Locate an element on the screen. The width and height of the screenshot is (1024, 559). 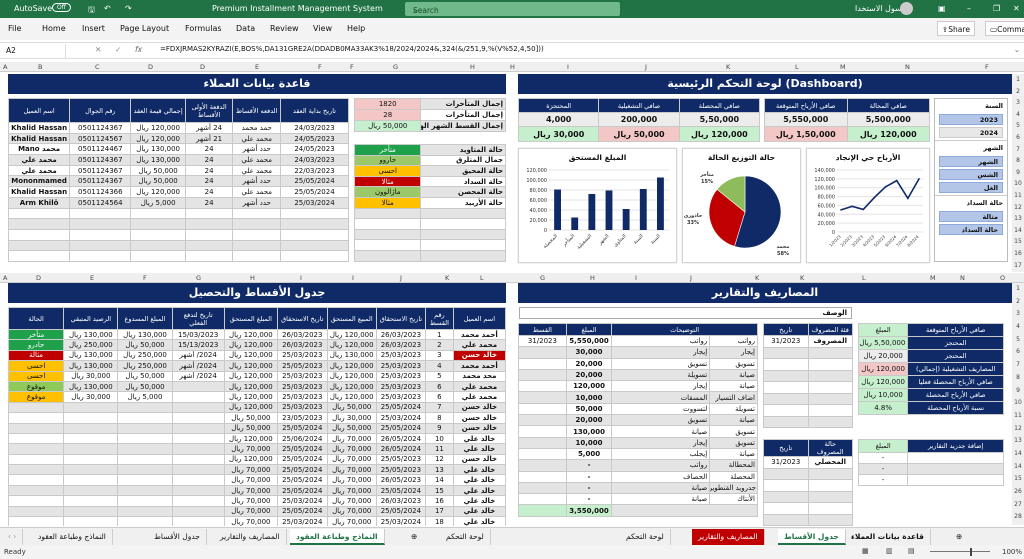
column-header: الحالة is located at coordinates (36, 318).